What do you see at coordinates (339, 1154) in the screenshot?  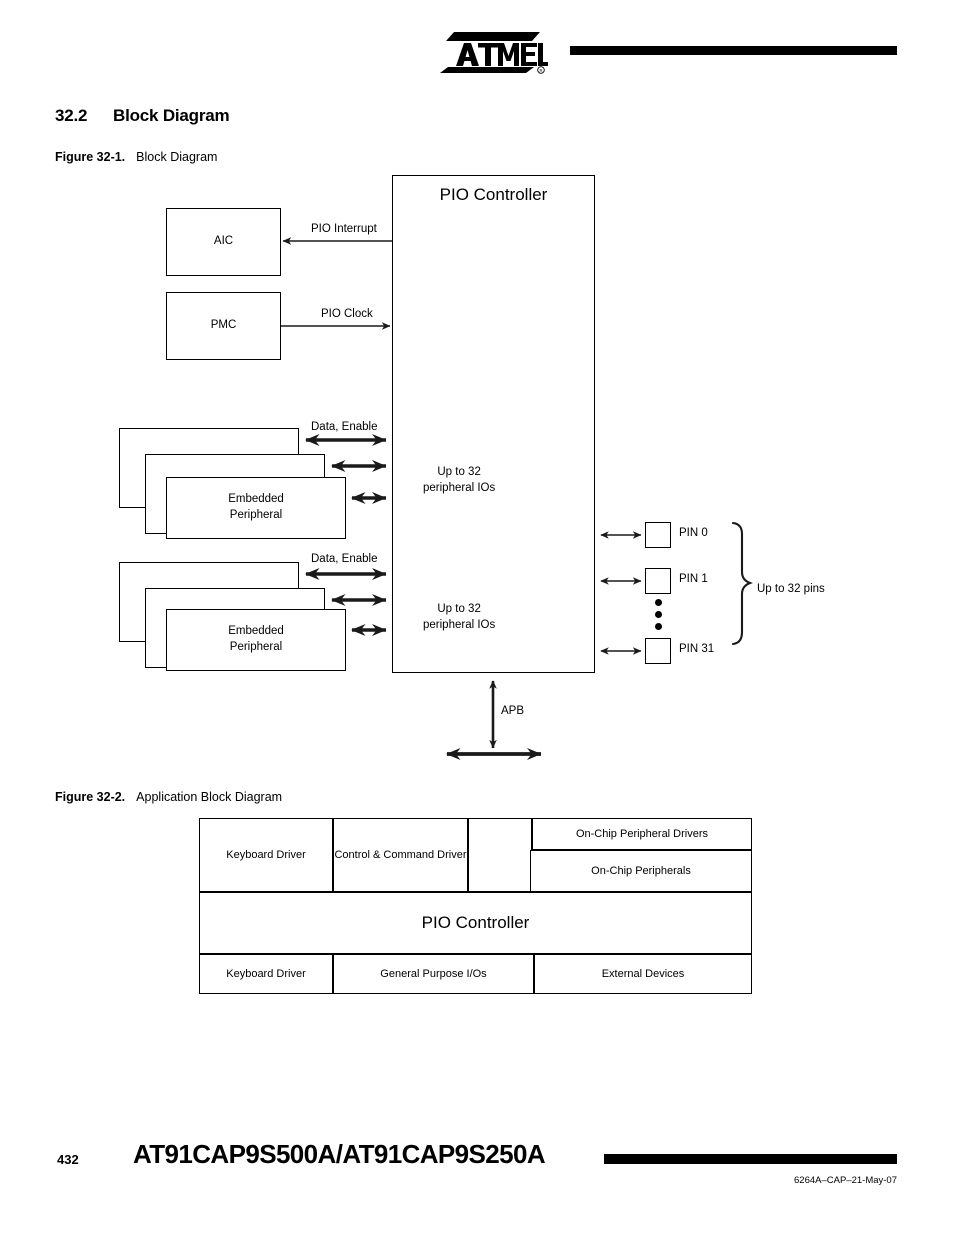 I see `footer-document-title: AT91CAP9S500A/AT91CAP9S250A` at bounding box center [339, 1154].